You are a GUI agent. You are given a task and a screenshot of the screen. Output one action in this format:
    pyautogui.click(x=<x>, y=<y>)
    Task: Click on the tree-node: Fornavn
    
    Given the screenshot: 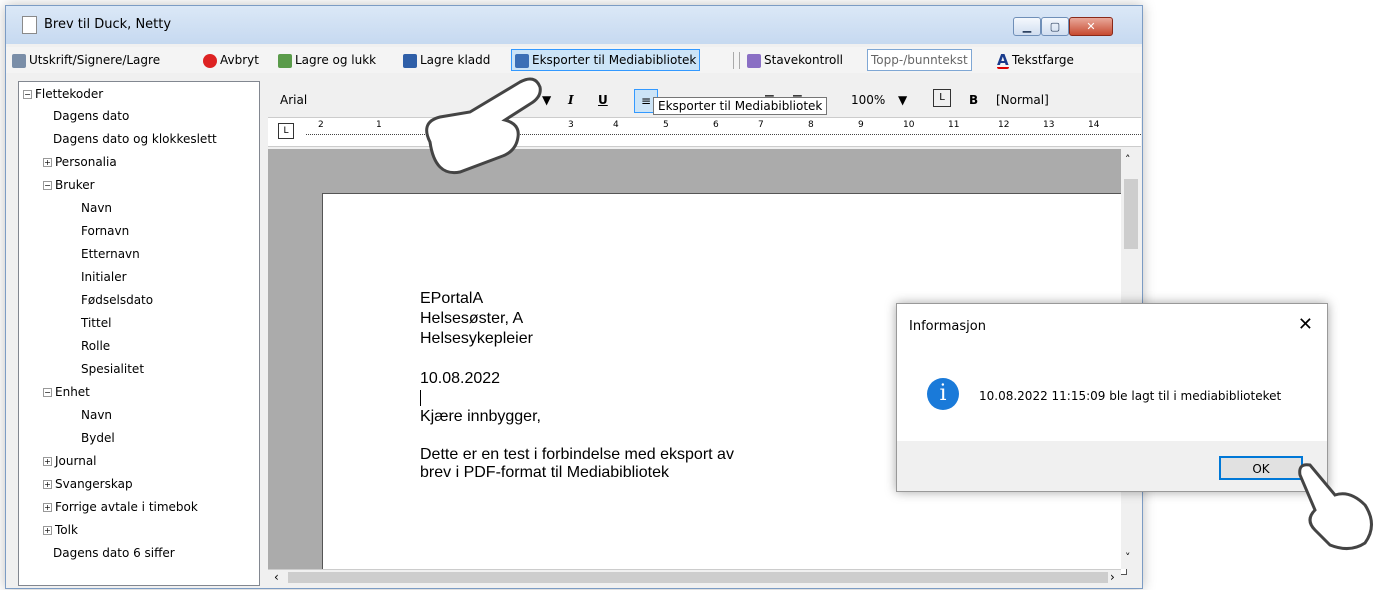 What is the action you would take?
    pyautogui.click(x=105, y=231)
    